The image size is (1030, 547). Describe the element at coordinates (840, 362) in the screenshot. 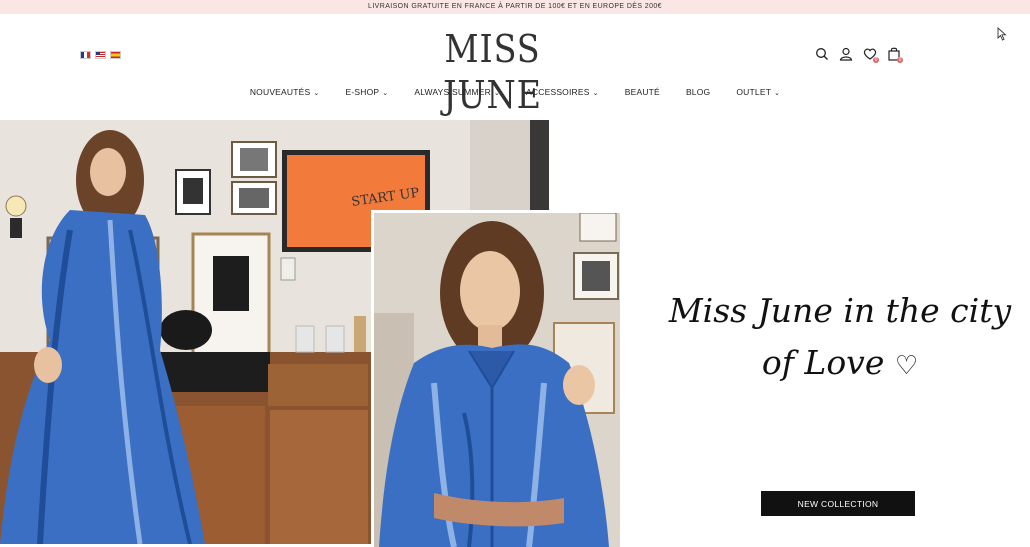

I see `tagline-line-2: of Love ♡` at that location.